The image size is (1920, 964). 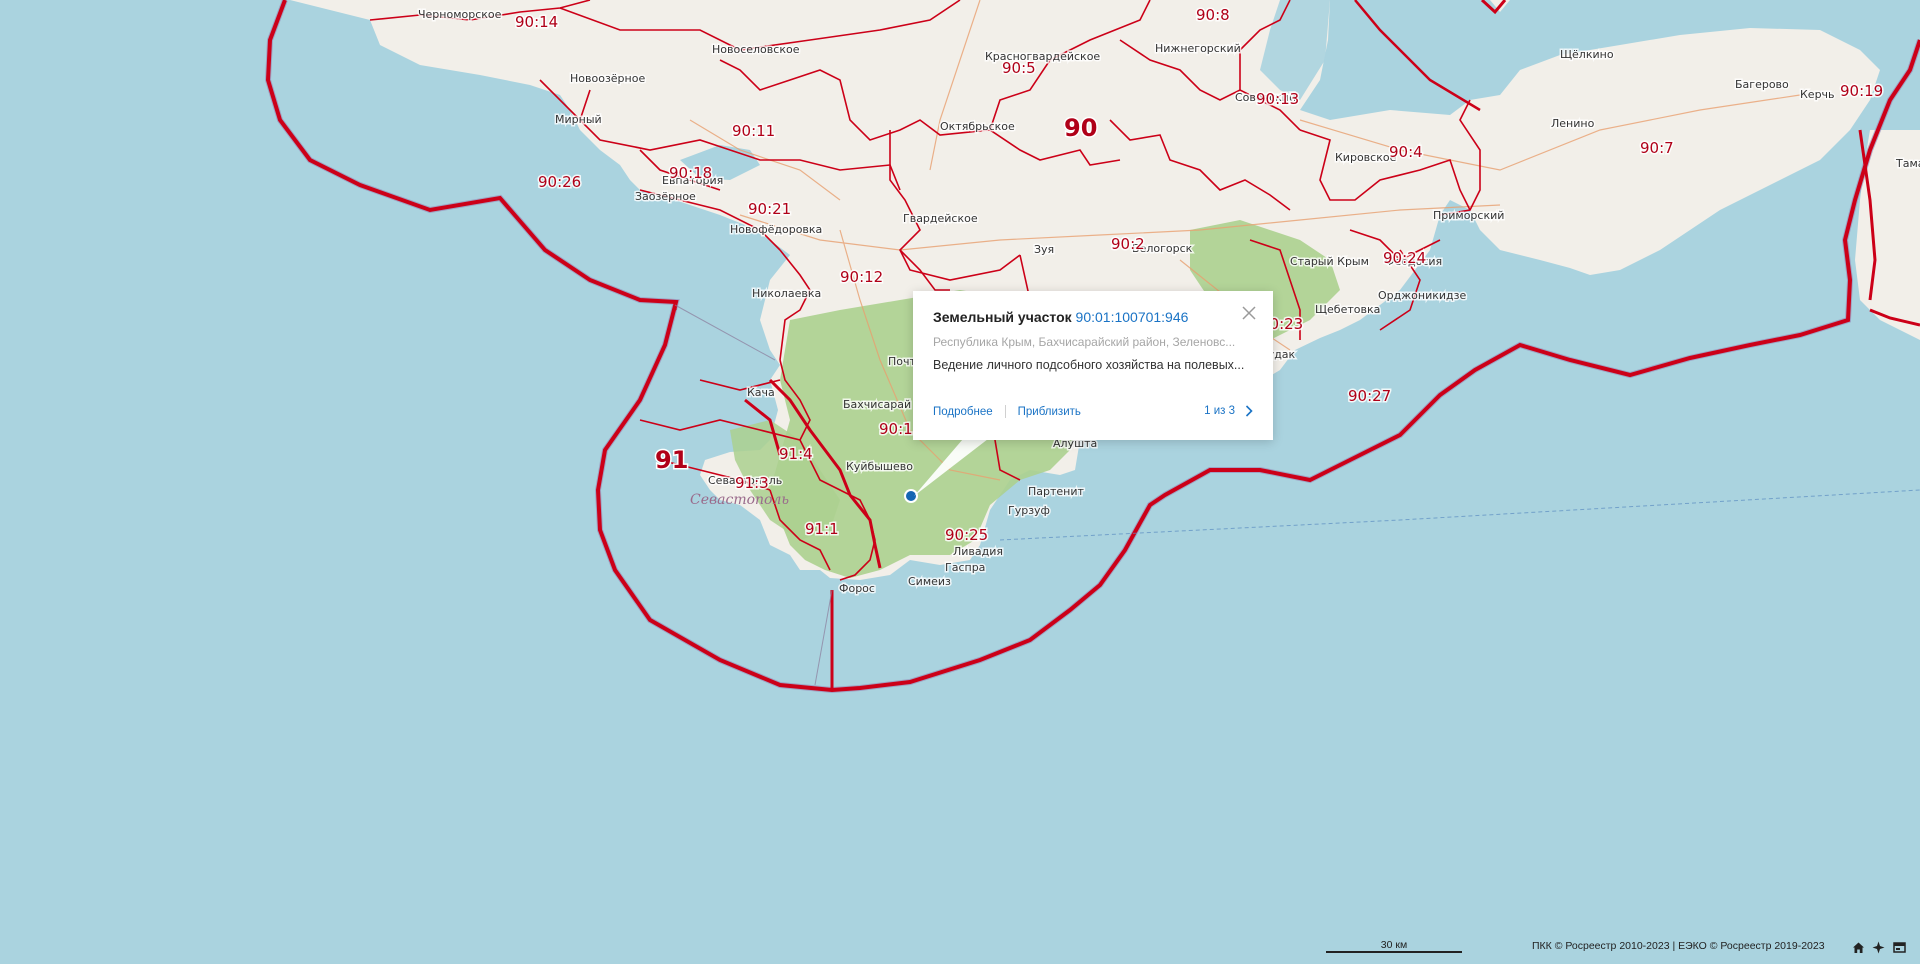 I want to click on place-label: Заозёрное, so click(x=665, y=196).